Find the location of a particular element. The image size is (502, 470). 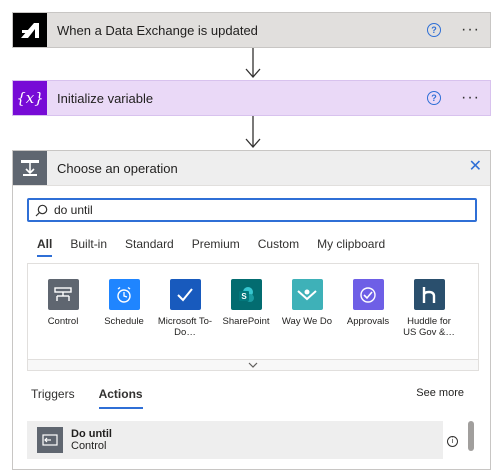

panel-header: Choose an operation ✕ is located at coordinates (251, 168).